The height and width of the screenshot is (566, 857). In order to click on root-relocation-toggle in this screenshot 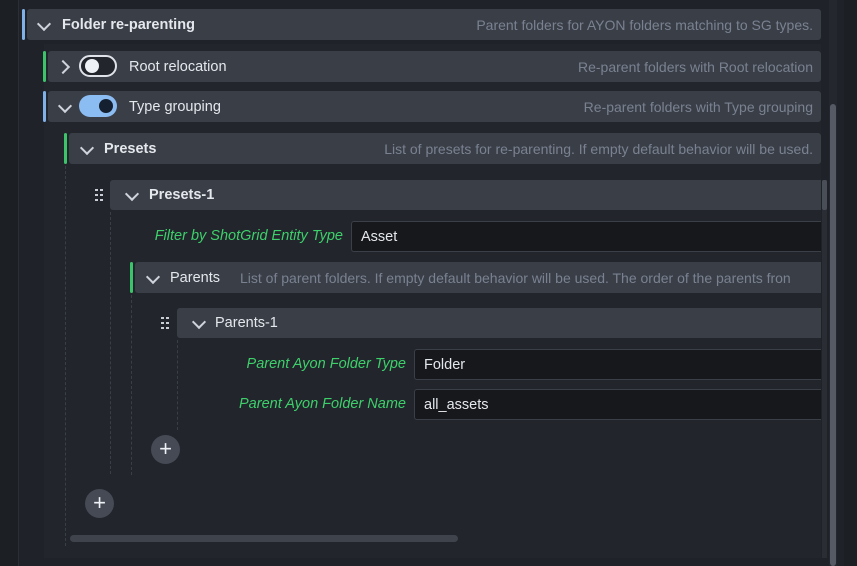, I will do `click(98, 66)`.